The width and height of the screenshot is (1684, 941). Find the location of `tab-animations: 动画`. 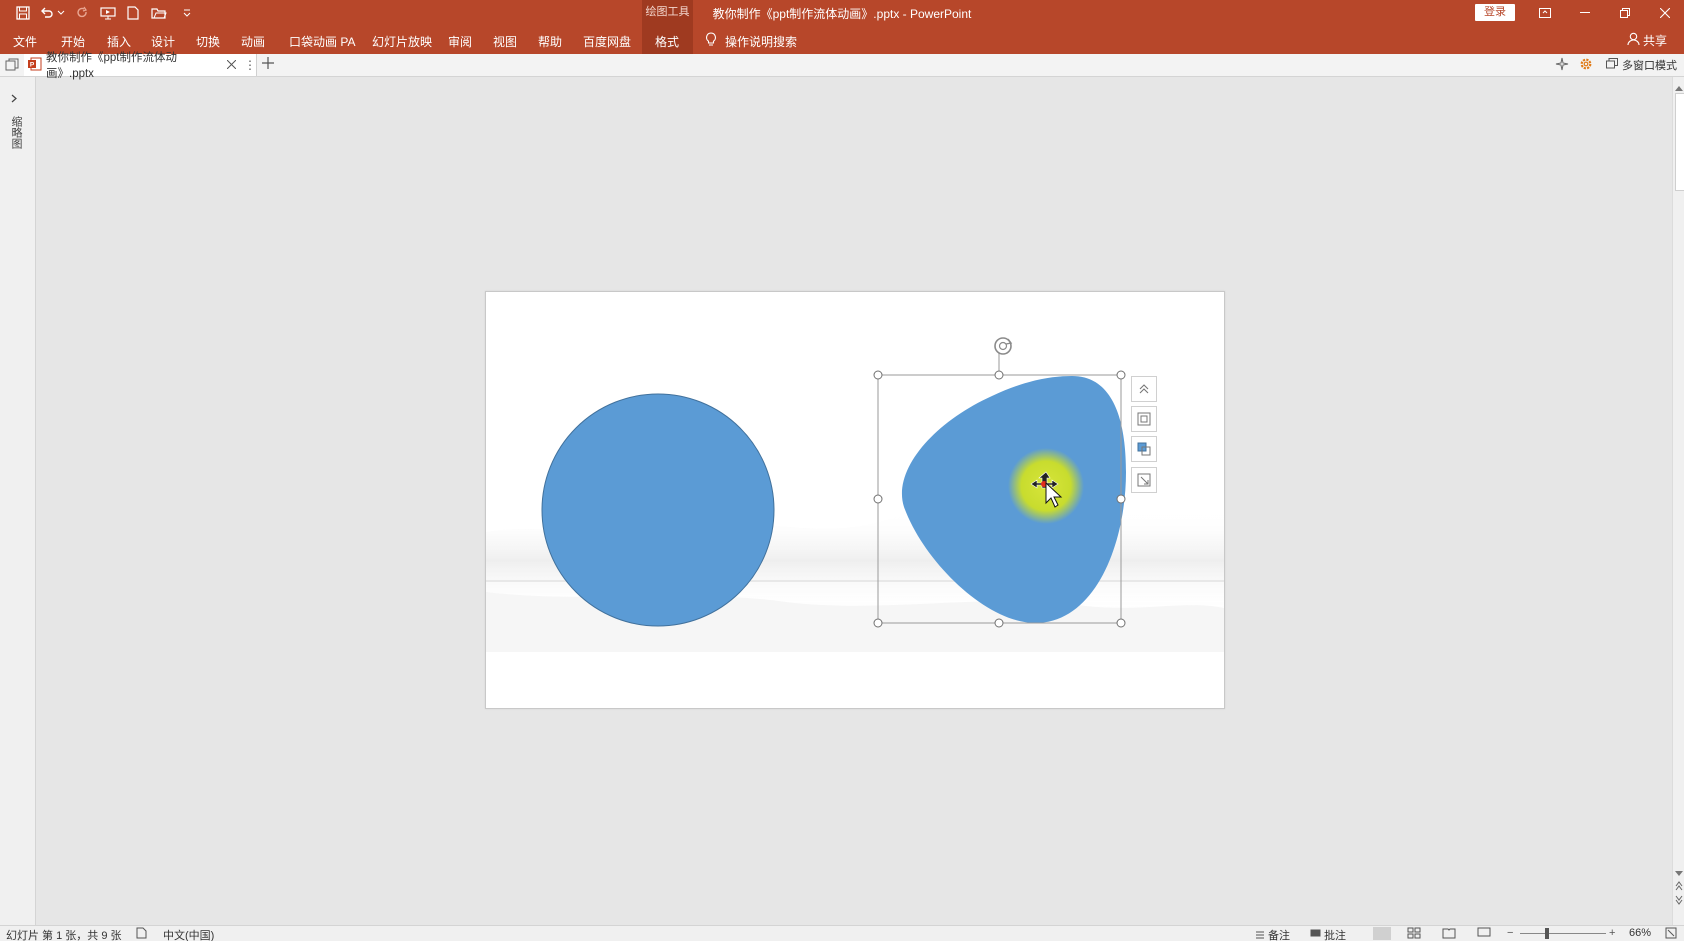

tab-animations: 动画 is located at coordinates (253, 41).